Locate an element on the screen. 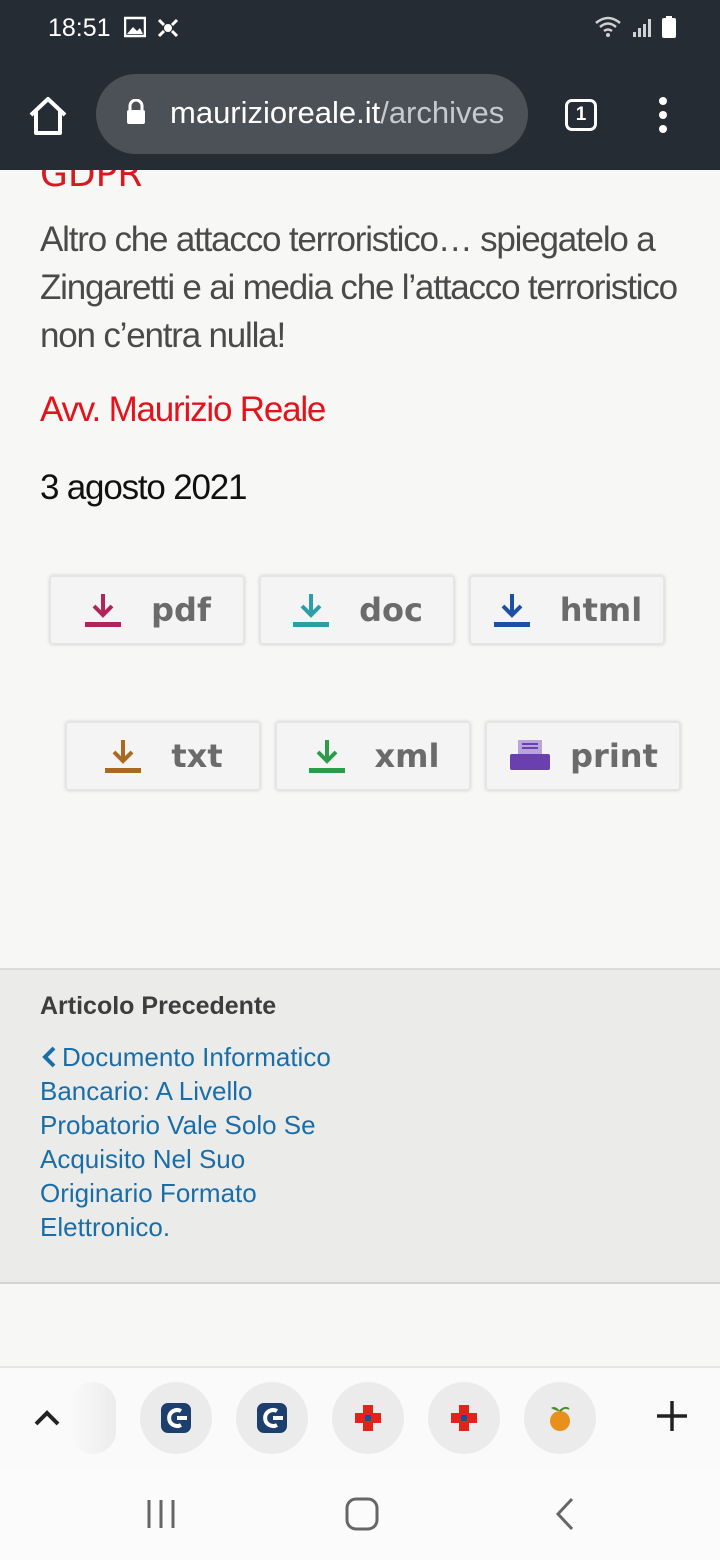 Image resolution: width=720 pixels, height=1560 pixels. vpn-icon is located at coordinates (168, 28).